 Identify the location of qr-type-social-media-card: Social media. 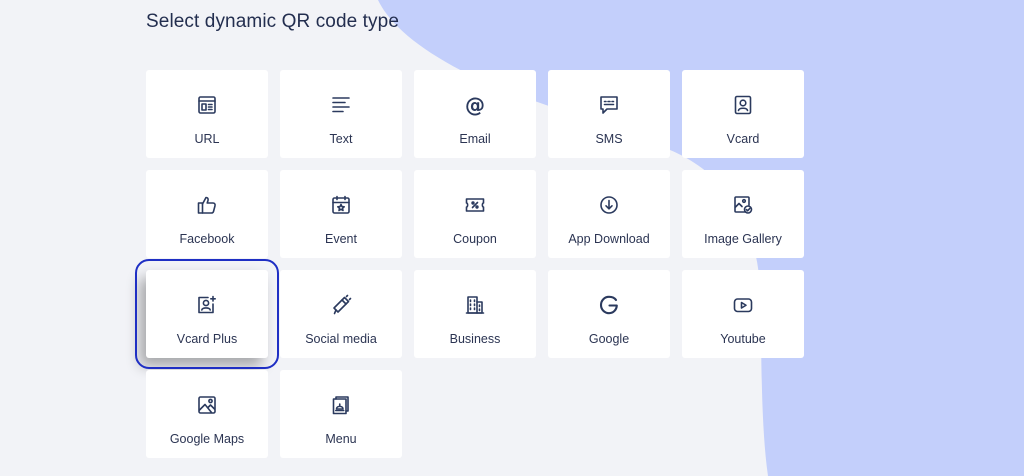
(341, 314).